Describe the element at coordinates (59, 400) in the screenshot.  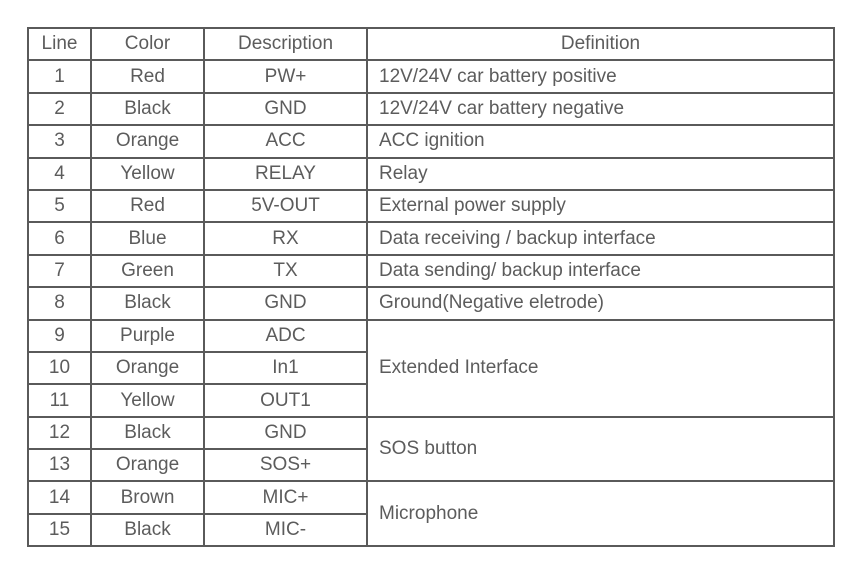
I see `cell-line: 11` at that location.